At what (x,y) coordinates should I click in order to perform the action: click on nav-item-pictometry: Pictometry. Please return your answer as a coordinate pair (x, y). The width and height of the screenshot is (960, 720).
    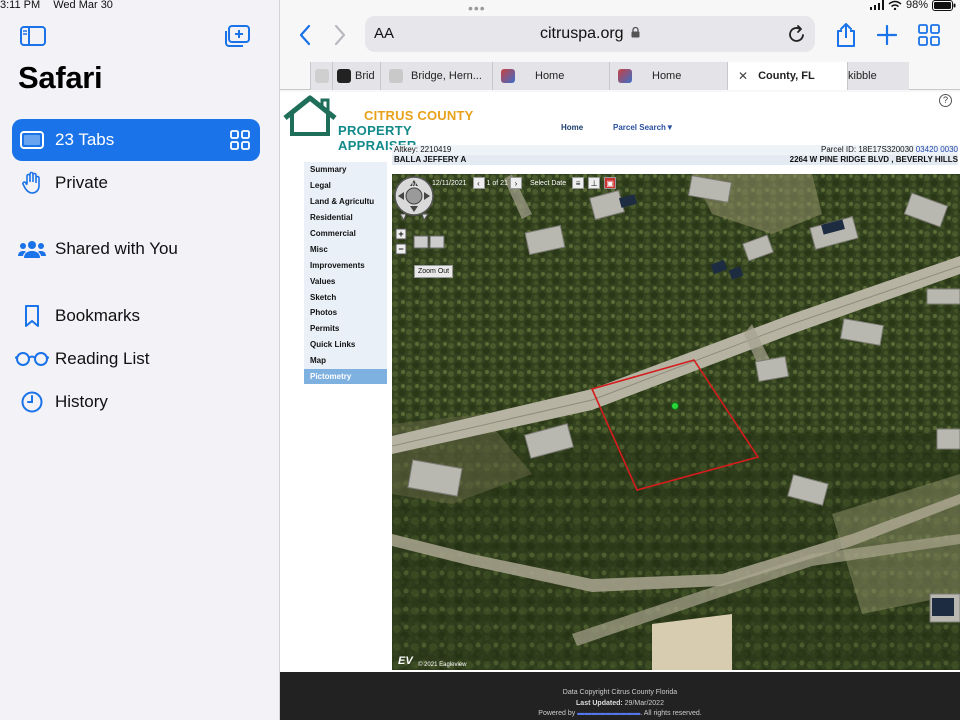
    Looking at the image, I should click on (345, 376).